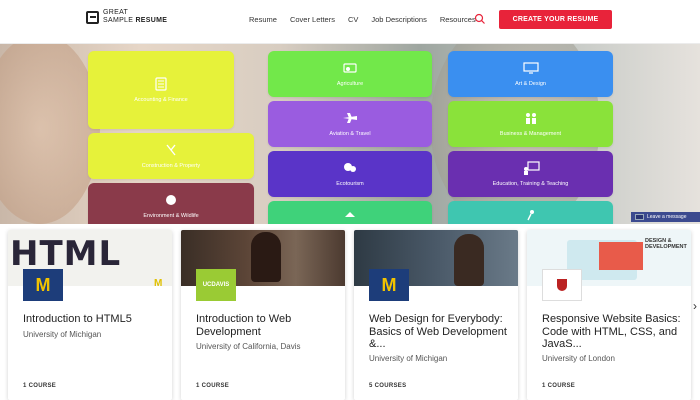 This screenshot has width=700, height=400. What do you see at coordinates (350, 68) in the screenshot?
I see `tractor-icon` at bounding box center [350, 68].